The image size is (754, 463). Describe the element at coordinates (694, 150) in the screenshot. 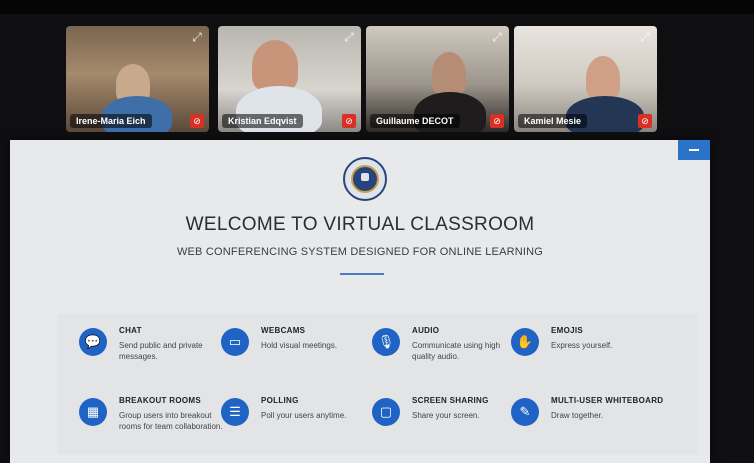

I see `minimize-button` at that location.